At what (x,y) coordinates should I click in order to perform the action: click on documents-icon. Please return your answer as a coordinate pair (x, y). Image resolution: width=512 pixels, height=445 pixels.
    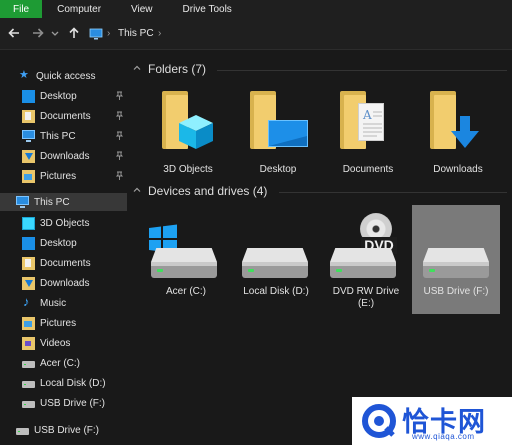
    Looking at the image, I should click on (28, 116).